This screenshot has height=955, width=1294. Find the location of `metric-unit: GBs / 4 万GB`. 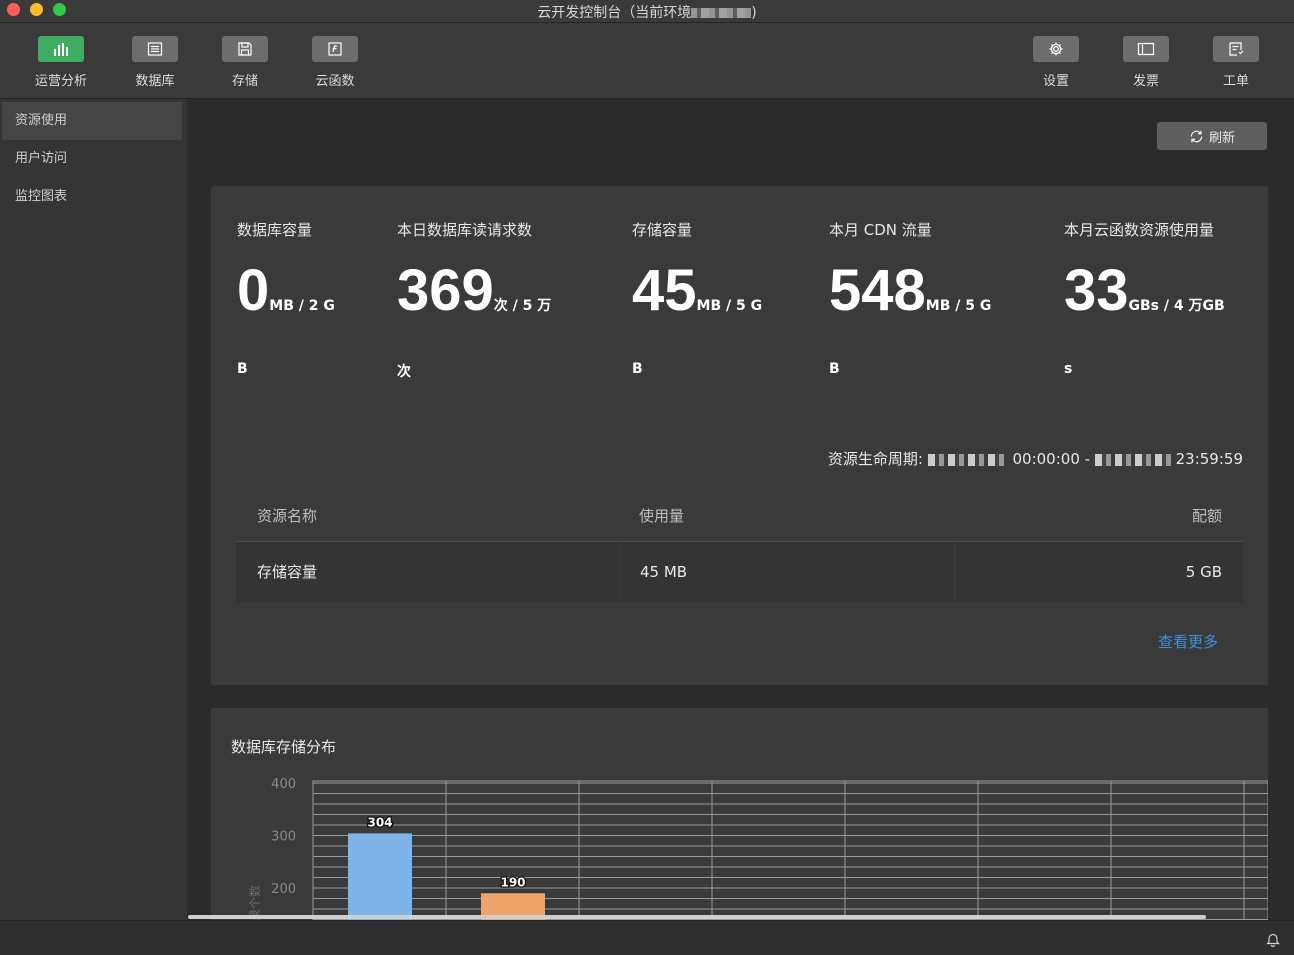

metric-unit: GBs / 4 万GB is located at coordinates (1176, 306).